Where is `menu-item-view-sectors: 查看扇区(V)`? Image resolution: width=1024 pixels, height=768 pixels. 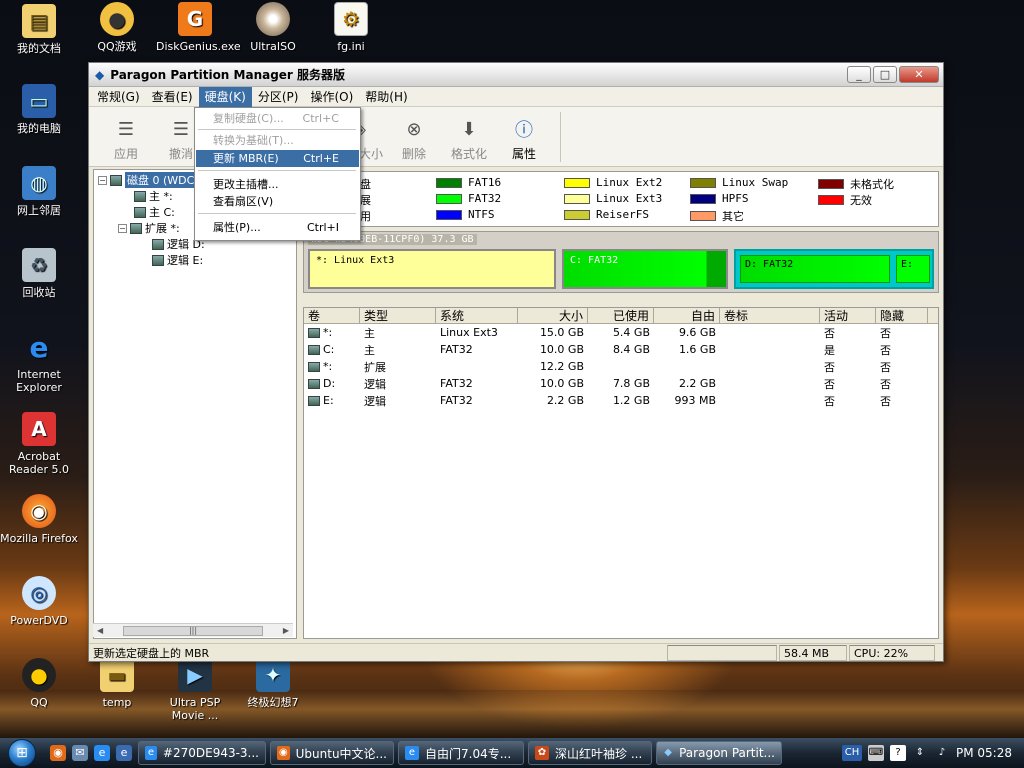
menu-item-view-sectors: 查看扇区(V) is located at coordinates (277, 201).